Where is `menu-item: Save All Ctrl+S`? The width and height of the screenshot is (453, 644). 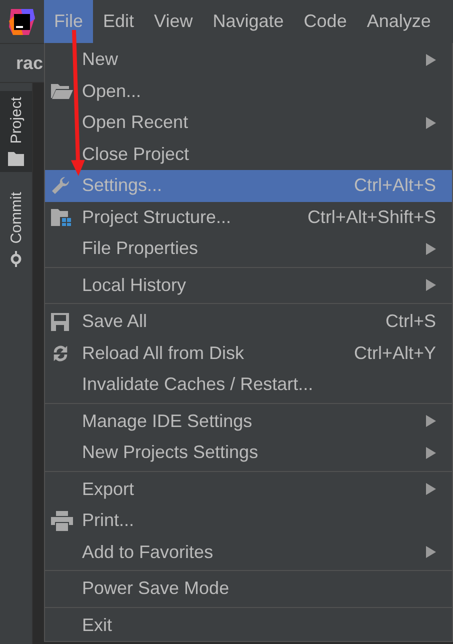
menu-item: Save All Ctrl+S is located at coordinates (248, 322).